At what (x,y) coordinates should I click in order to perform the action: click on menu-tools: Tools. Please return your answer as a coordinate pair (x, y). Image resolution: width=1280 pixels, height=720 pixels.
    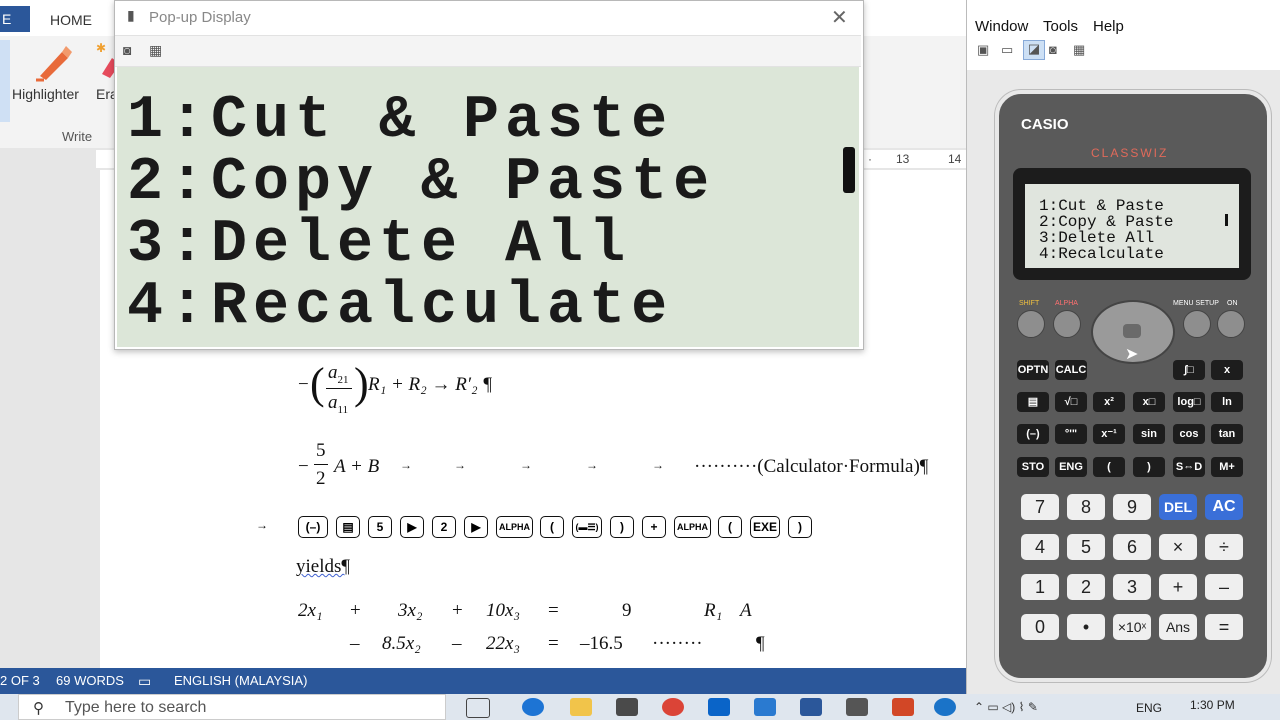
    Looking at the image, I should click on (1060, 26).